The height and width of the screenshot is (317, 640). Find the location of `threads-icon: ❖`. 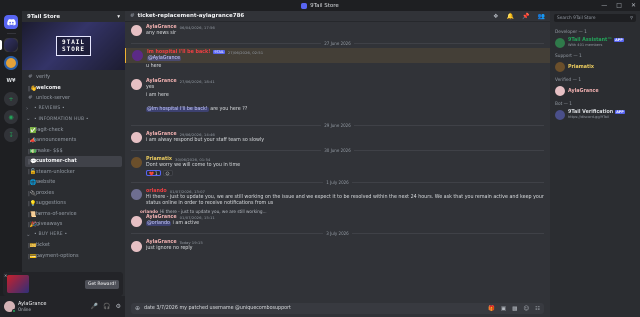

threads-icon: ❖ is located at coordinates (495, 16).